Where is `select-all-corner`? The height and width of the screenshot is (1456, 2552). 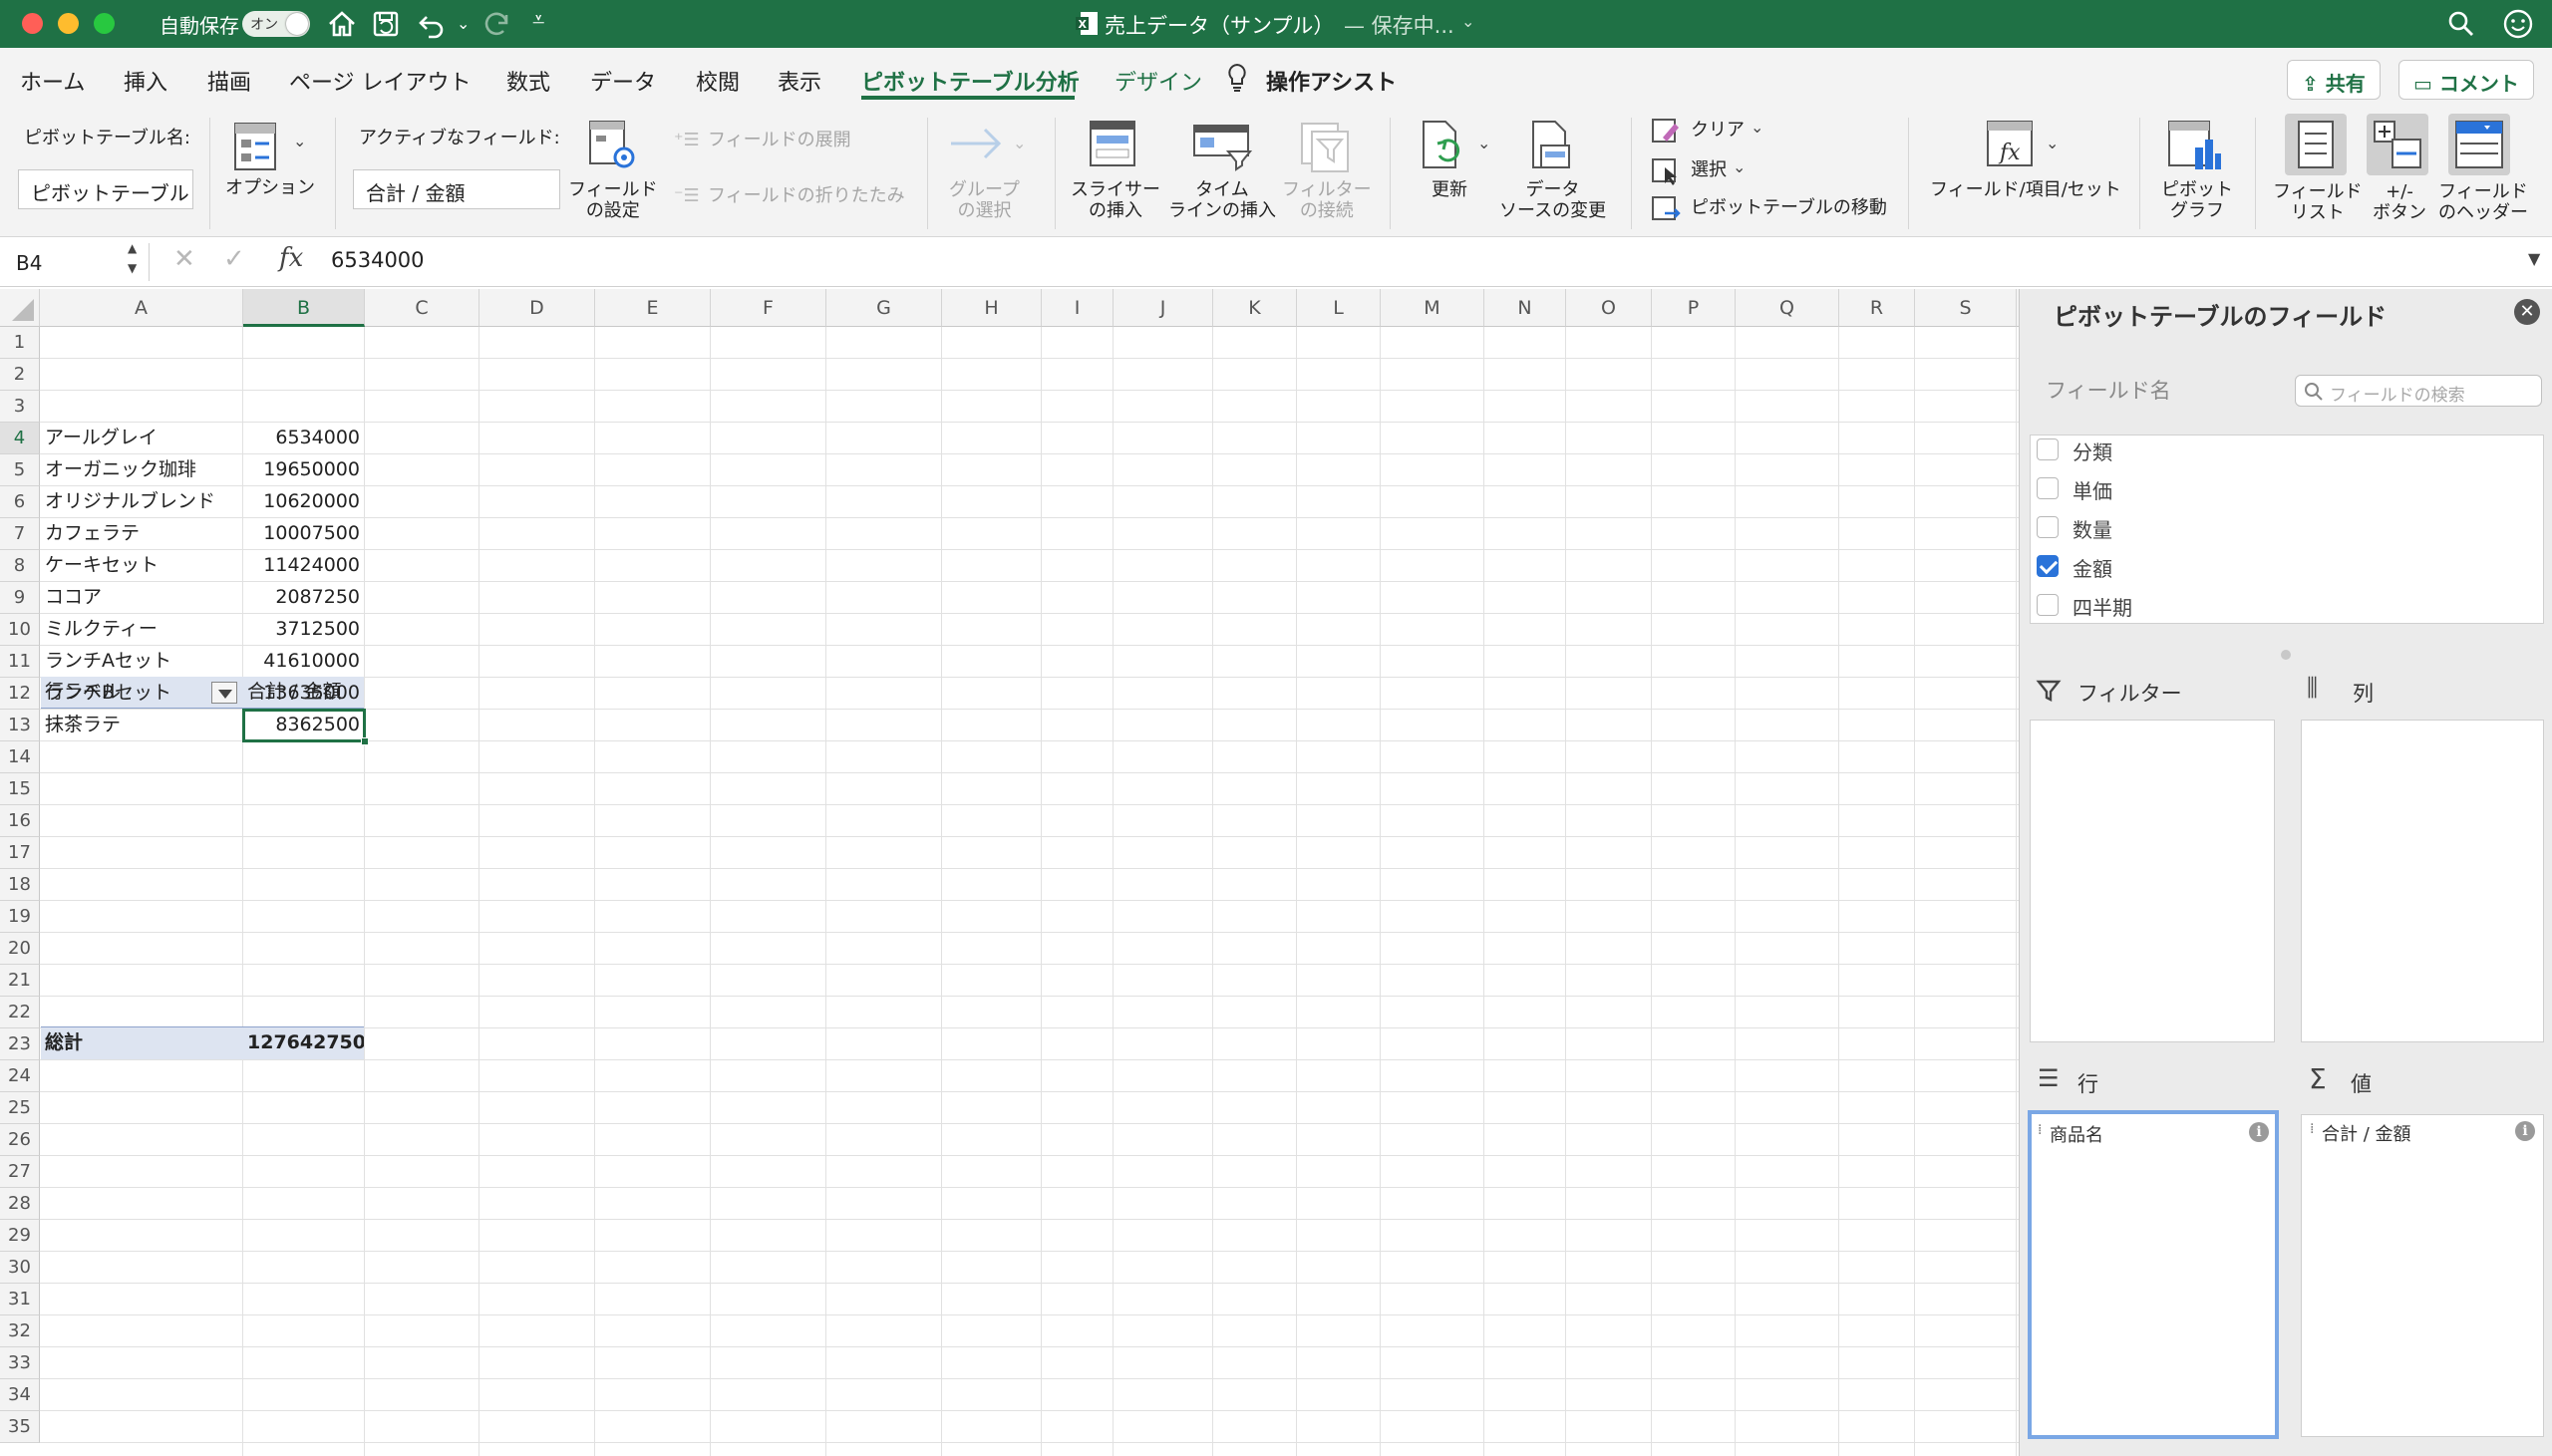
select-all-corner is located at coordinates (20, 308).